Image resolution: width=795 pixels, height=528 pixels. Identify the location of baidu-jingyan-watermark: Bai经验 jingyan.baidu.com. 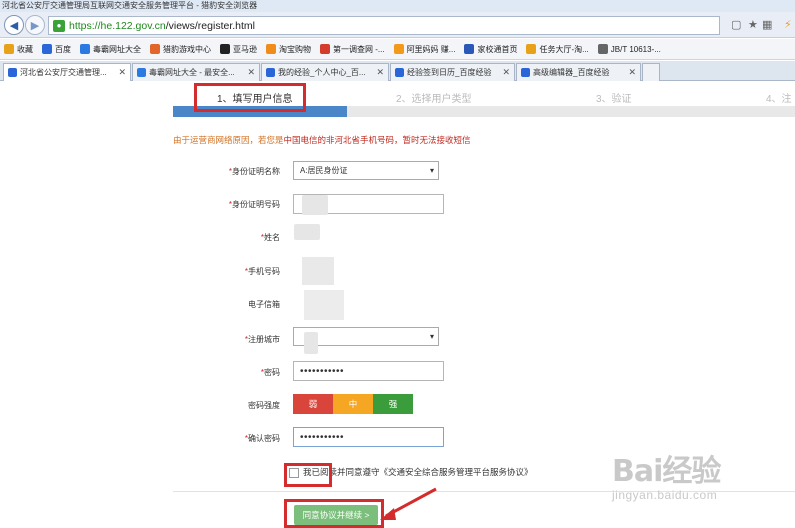
(666, 478).